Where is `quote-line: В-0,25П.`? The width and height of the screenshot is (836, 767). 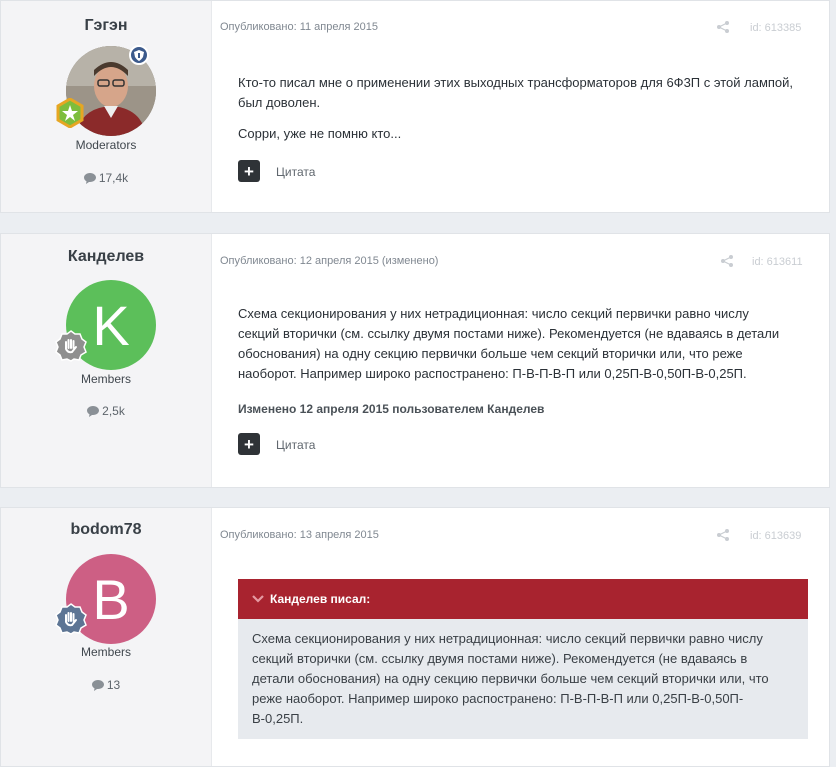 quote-line: В-0,25П. is located at coordinates (278, 718).